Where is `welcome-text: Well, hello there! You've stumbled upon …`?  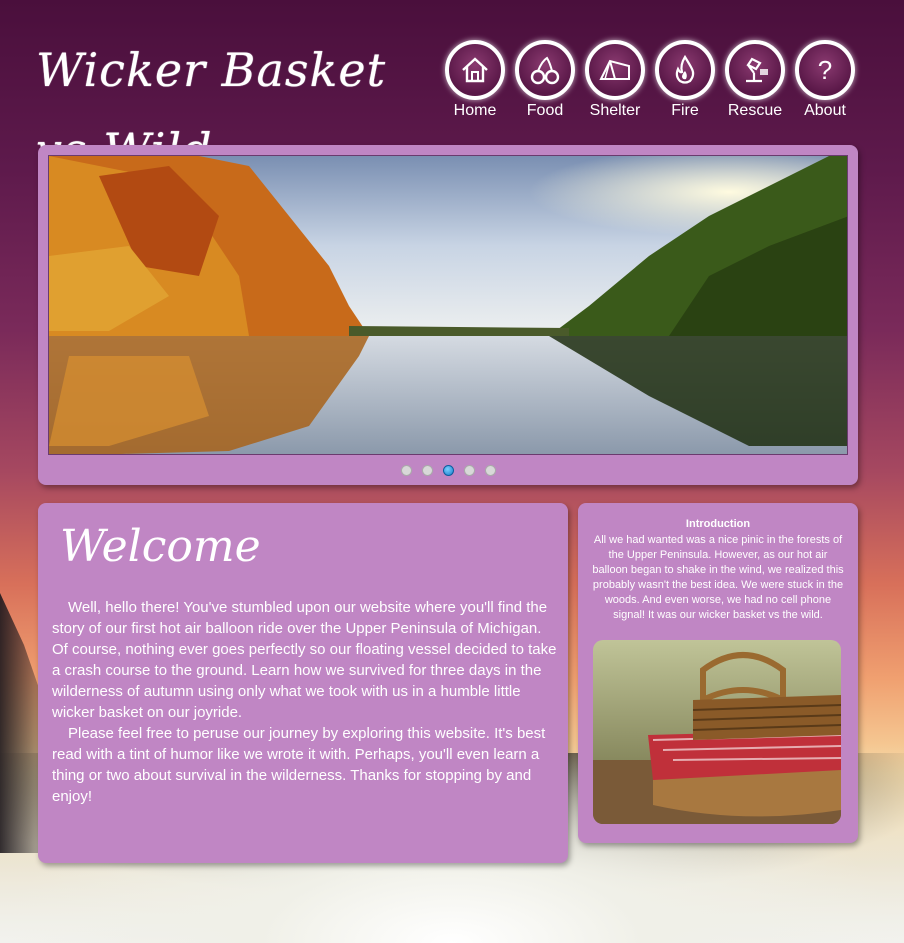 welcome-text: Well, hello there! You've stumbled upon … is located at coordinates (304, 702).